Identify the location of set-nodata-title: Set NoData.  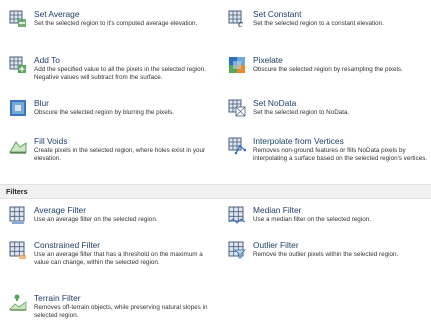
(275, 103).